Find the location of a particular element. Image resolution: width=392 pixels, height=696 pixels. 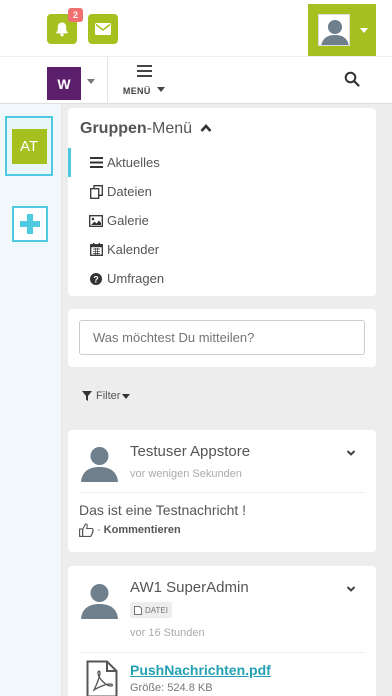

bell-icon is located at coordinates (62, 29).